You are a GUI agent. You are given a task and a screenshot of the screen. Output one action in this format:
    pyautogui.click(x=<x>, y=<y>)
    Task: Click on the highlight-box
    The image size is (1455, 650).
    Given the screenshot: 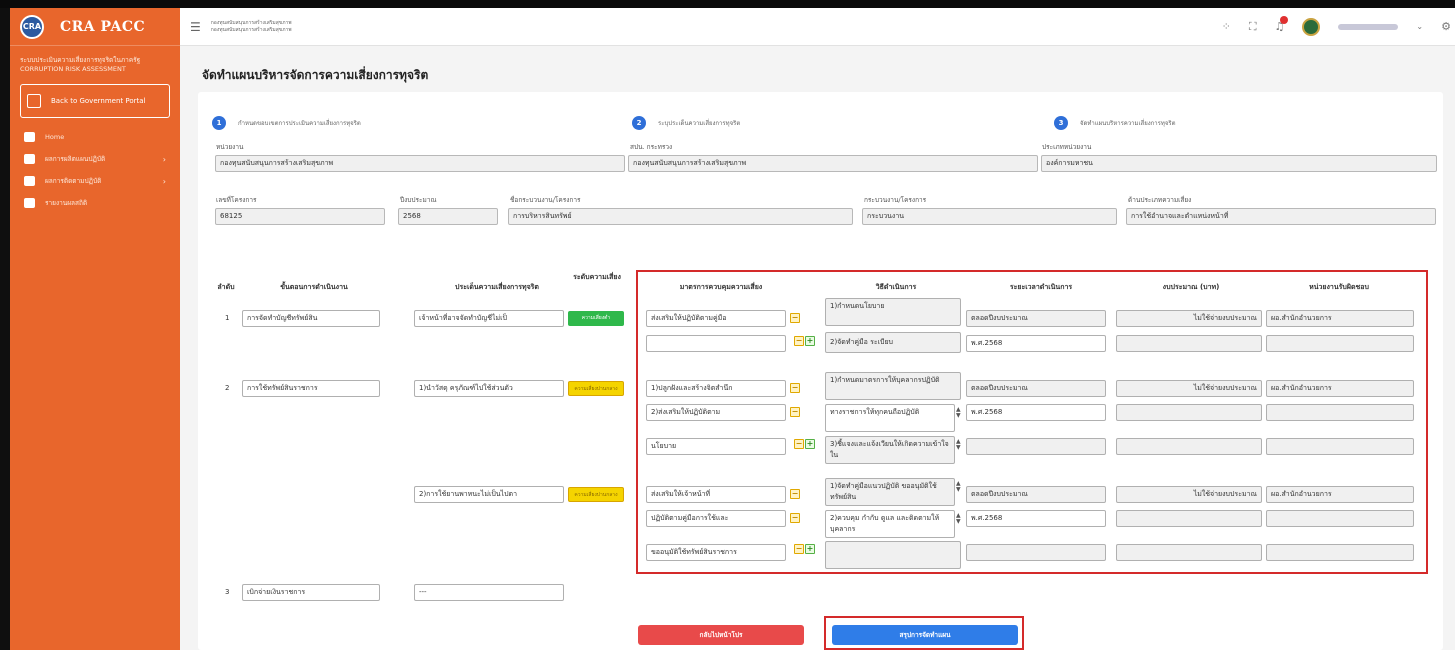 What is the action you would take?
    pyautogui.click(x=924, y=633)
    